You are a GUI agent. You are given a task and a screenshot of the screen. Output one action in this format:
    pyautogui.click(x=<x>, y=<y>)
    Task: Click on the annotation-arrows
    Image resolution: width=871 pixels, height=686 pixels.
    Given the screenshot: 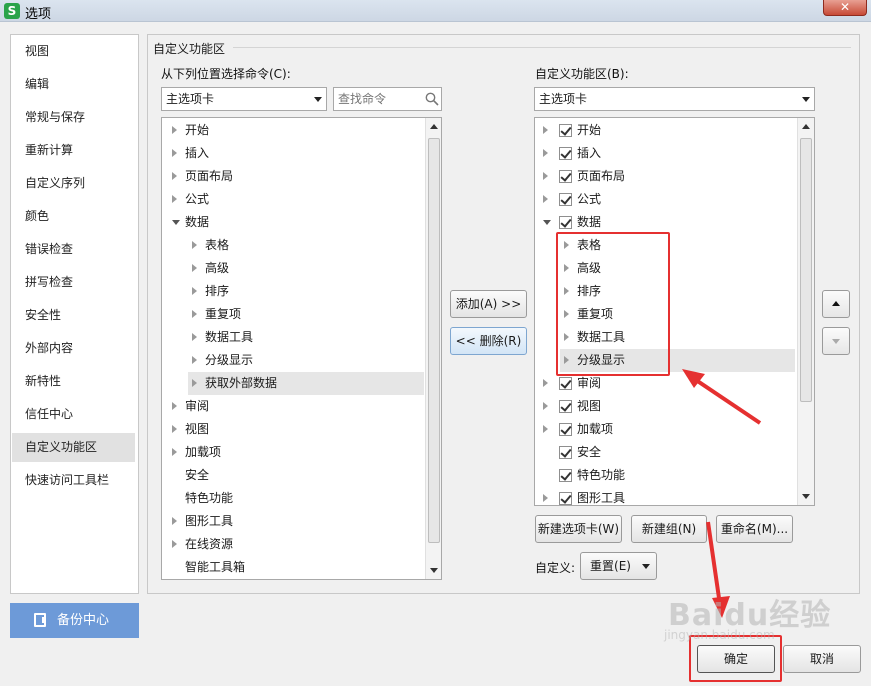 What is the action you would take?
    pyautogui.click(x=722, y=493)
    